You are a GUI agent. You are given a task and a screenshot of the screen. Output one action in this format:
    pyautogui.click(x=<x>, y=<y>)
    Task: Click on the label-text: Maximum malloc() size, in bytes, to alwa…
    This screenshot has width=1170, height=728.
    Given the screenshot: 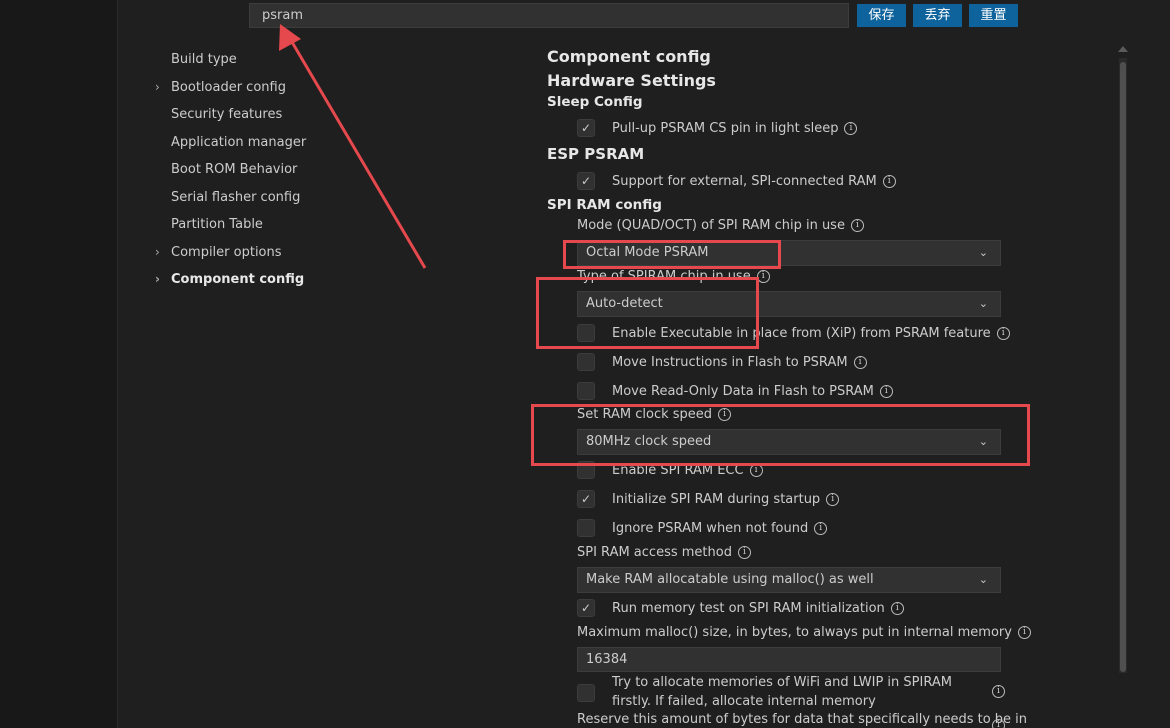 What is the action you would take?
    pyautogui.click(x=794, y=632)
    